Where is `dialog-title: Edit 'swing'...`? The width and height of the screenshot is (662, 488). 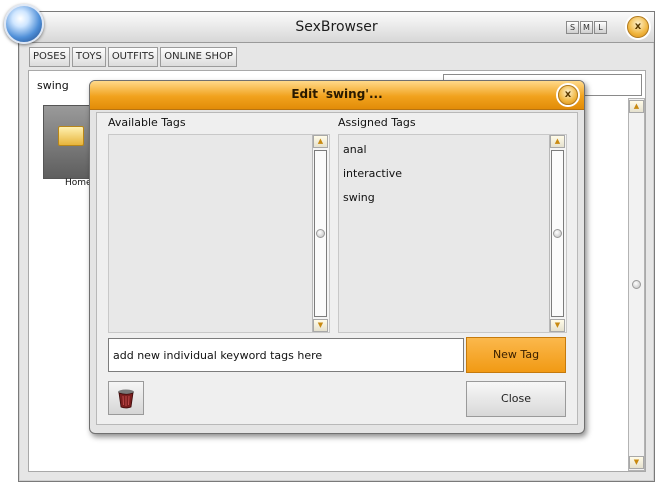 dialog-title: Edit 'swing'... is located at coordinates (337, 94).